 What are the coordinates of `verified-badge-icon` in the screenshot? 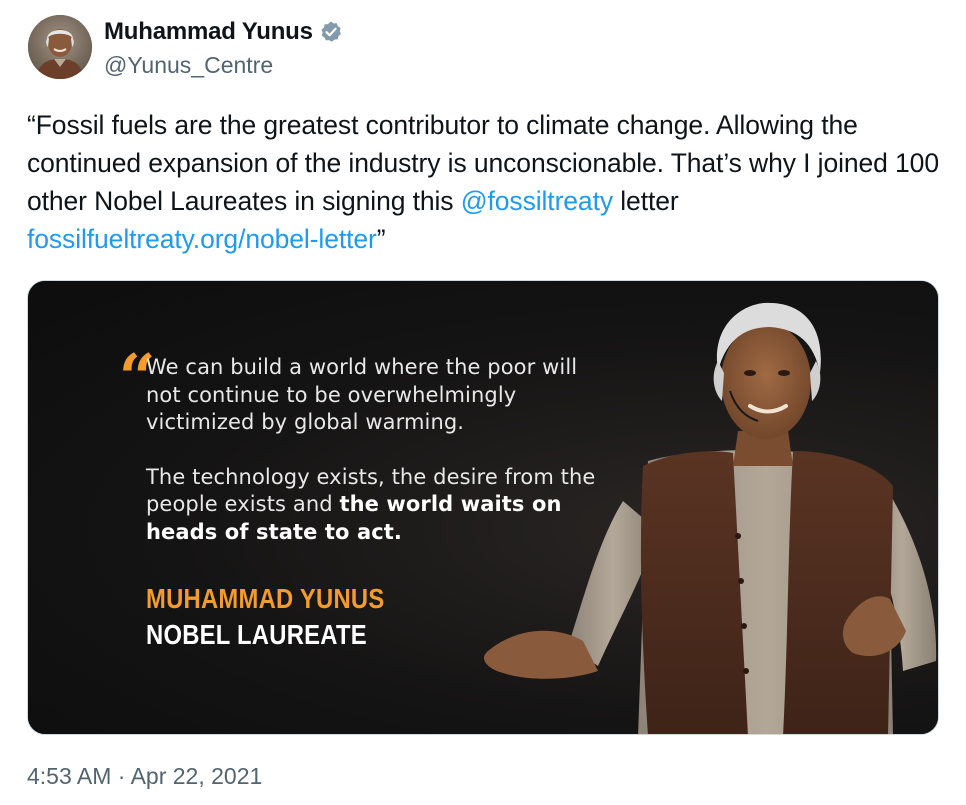 It's located at (331, 32).